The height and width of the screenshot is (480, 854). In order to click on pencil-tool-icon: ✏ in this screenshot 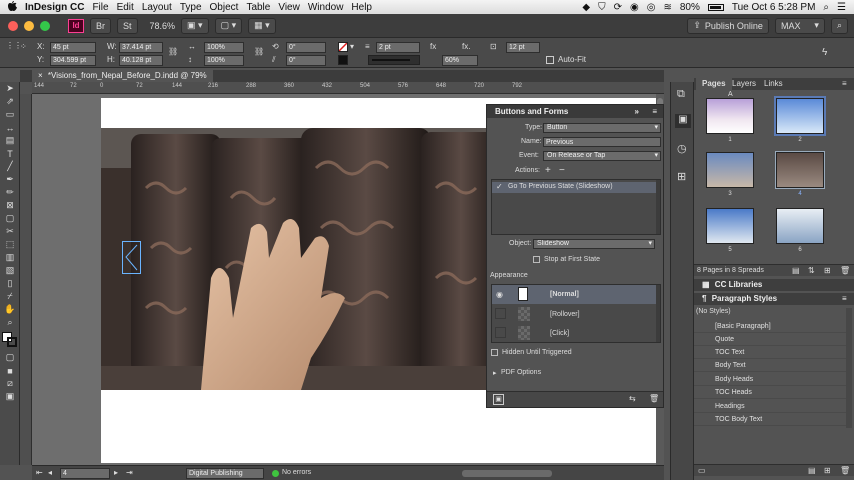, I will do `click(10, 192)`.